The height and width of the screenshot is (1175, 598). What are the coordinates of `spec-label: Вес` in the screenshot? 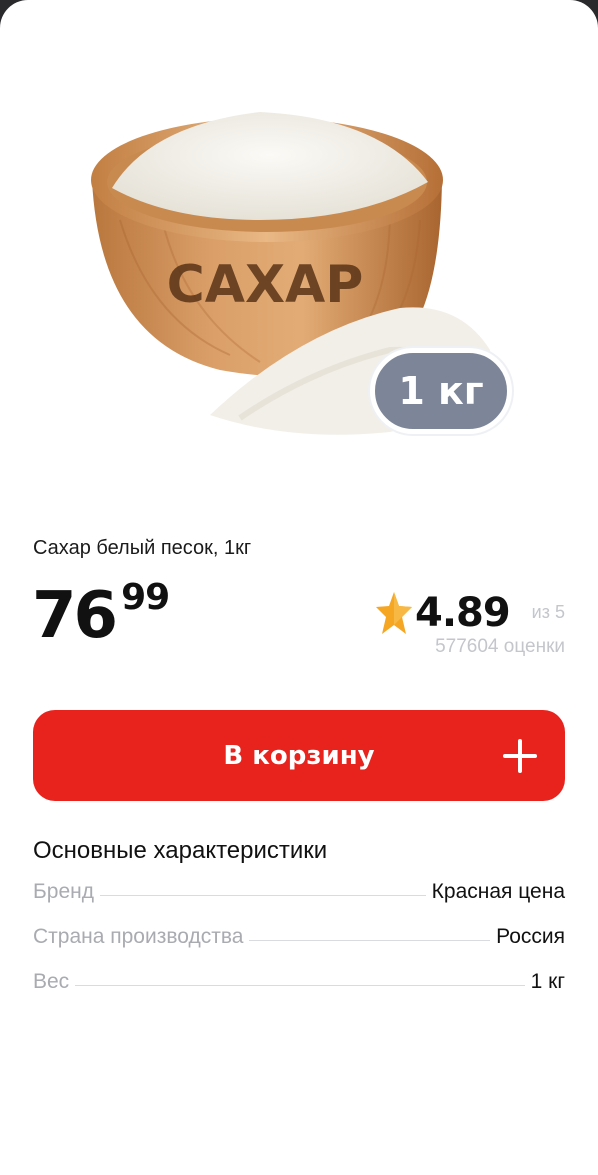 It's located at (51, 981).